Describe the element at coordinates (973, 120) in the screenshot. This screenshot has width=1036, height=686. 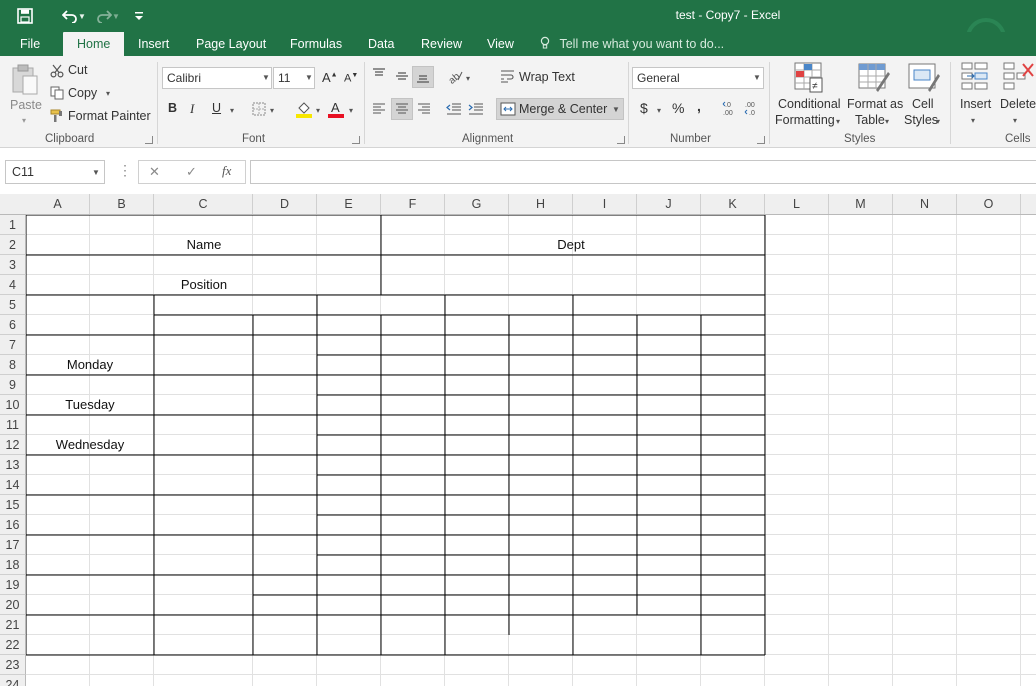
I see `insert-cells-dropdown-icon: ▾` at that location.